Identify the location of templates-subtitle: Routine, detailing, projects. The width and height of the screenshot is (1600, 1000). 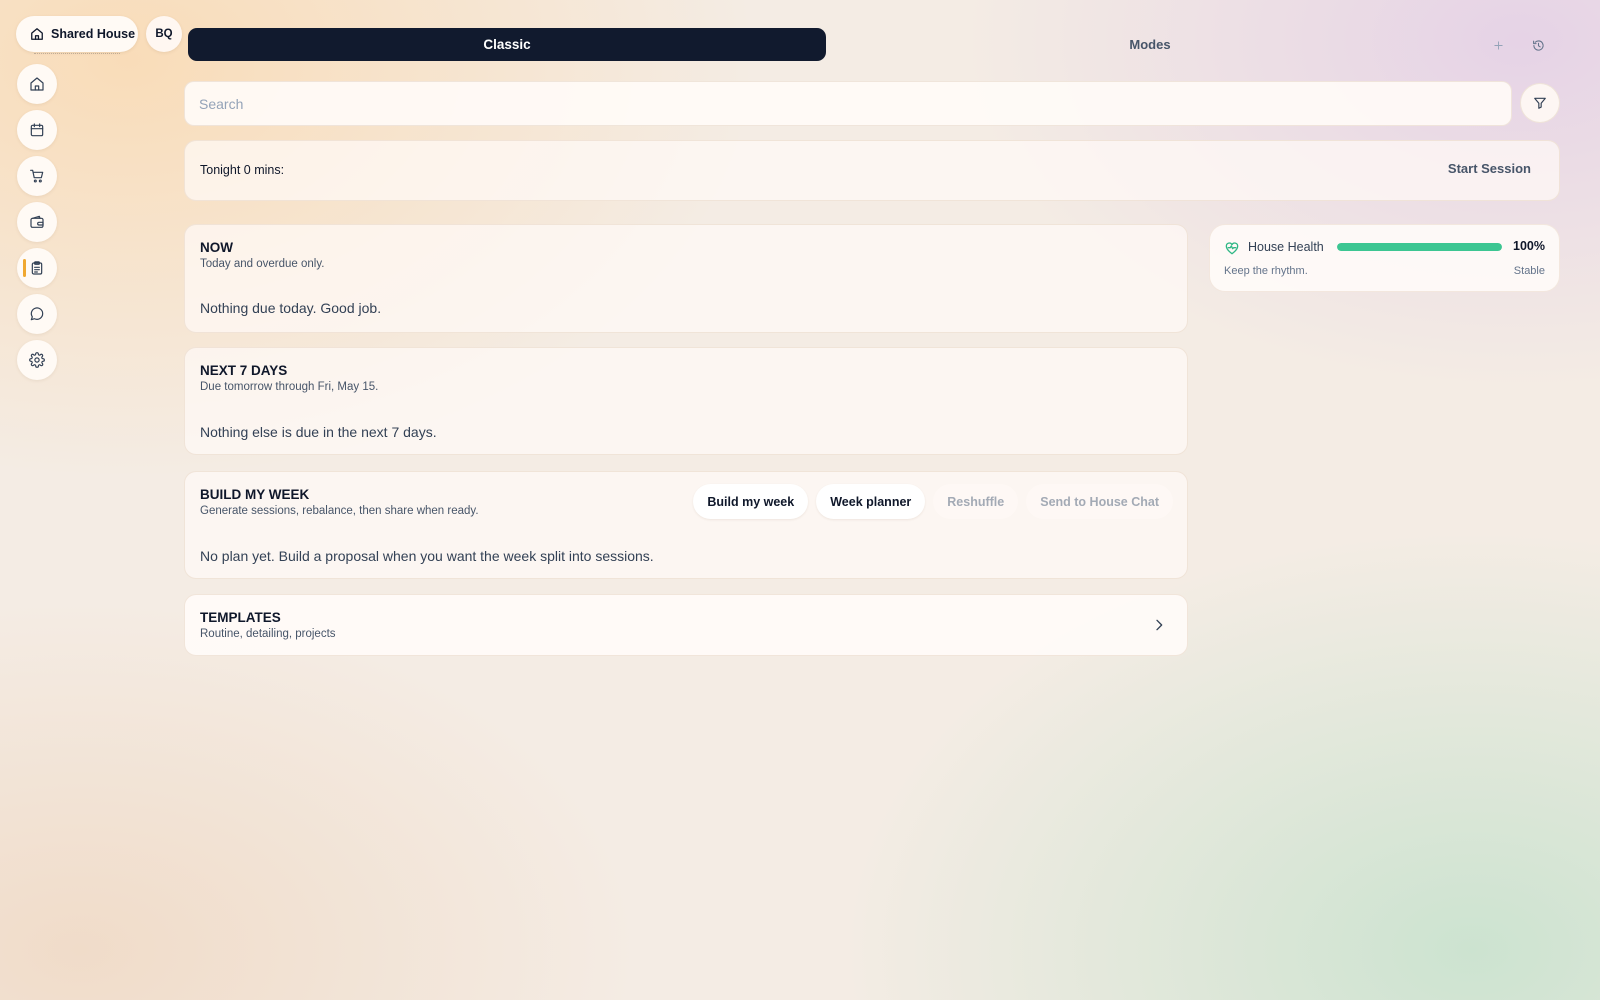
(268, 634).